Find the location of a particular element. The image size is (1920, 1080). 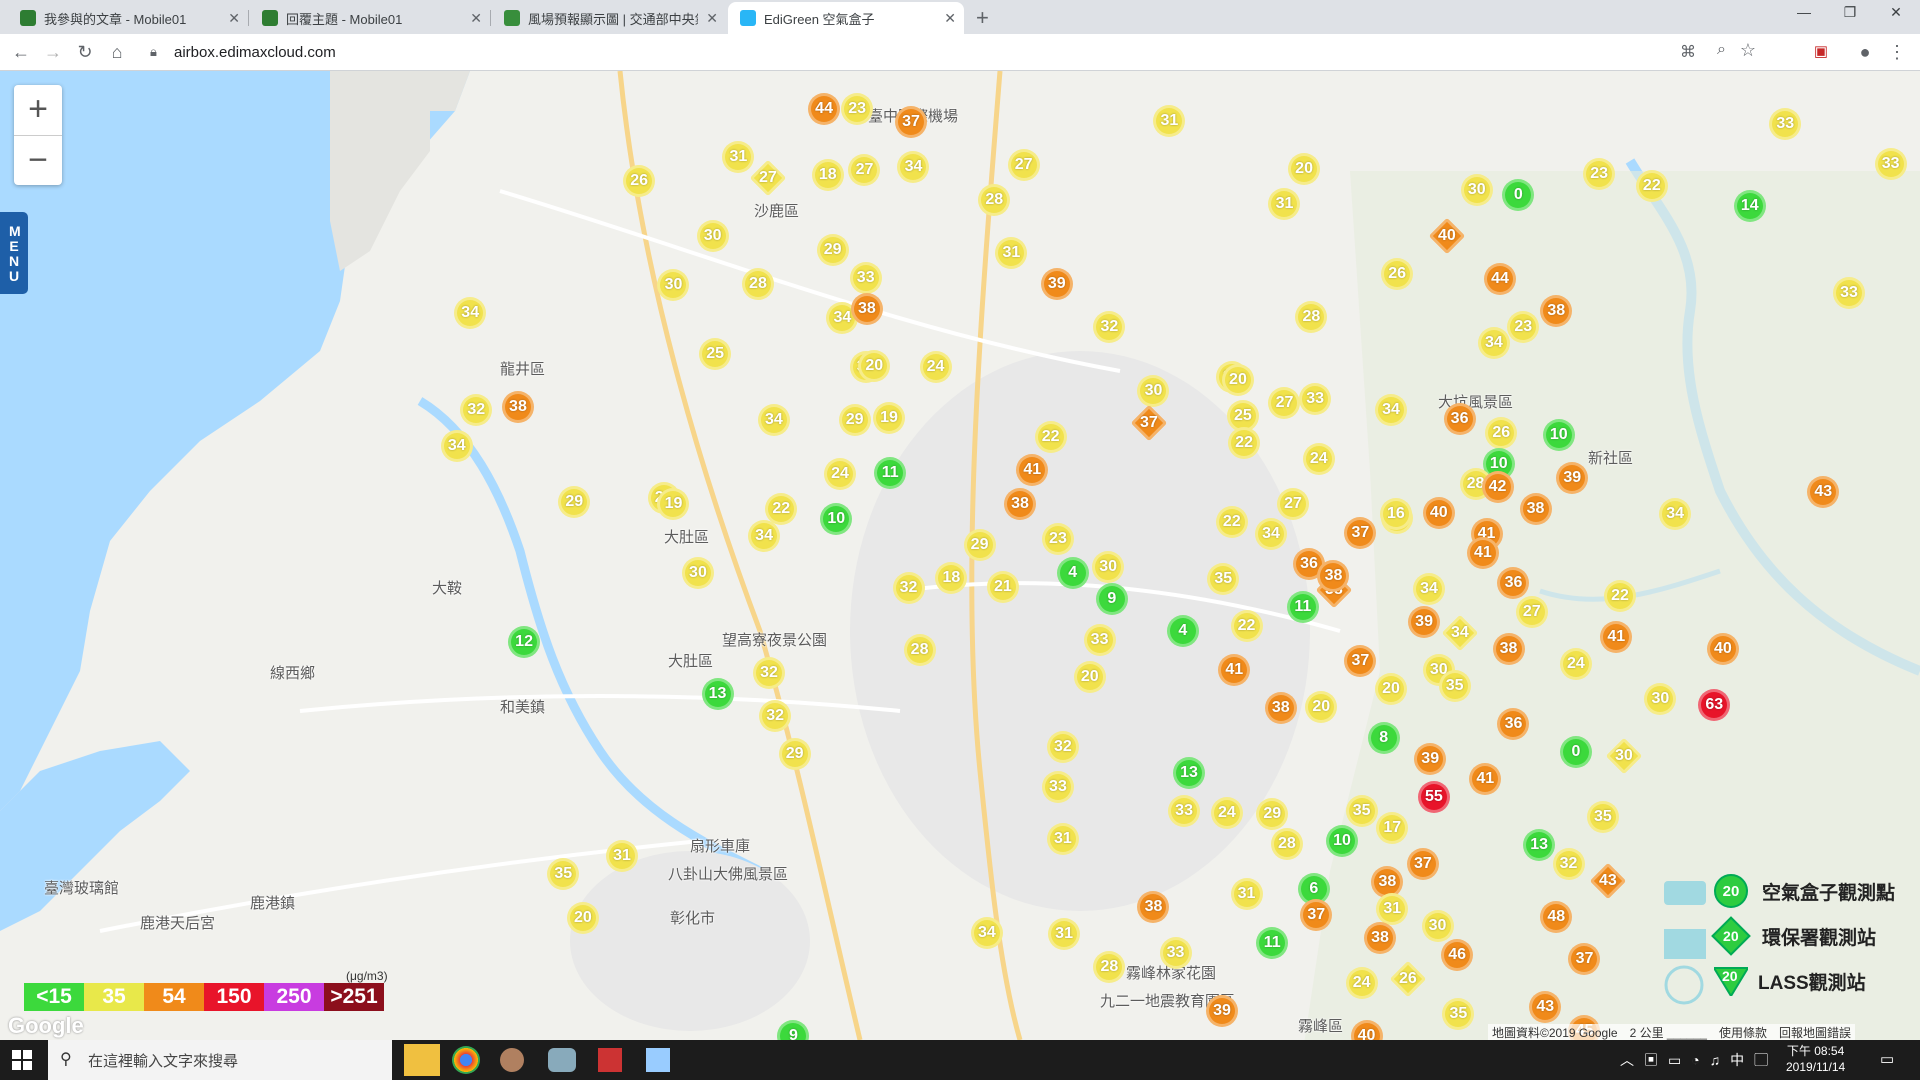

profile-avatar-icon: ● is located at coordinates (1865, 52).